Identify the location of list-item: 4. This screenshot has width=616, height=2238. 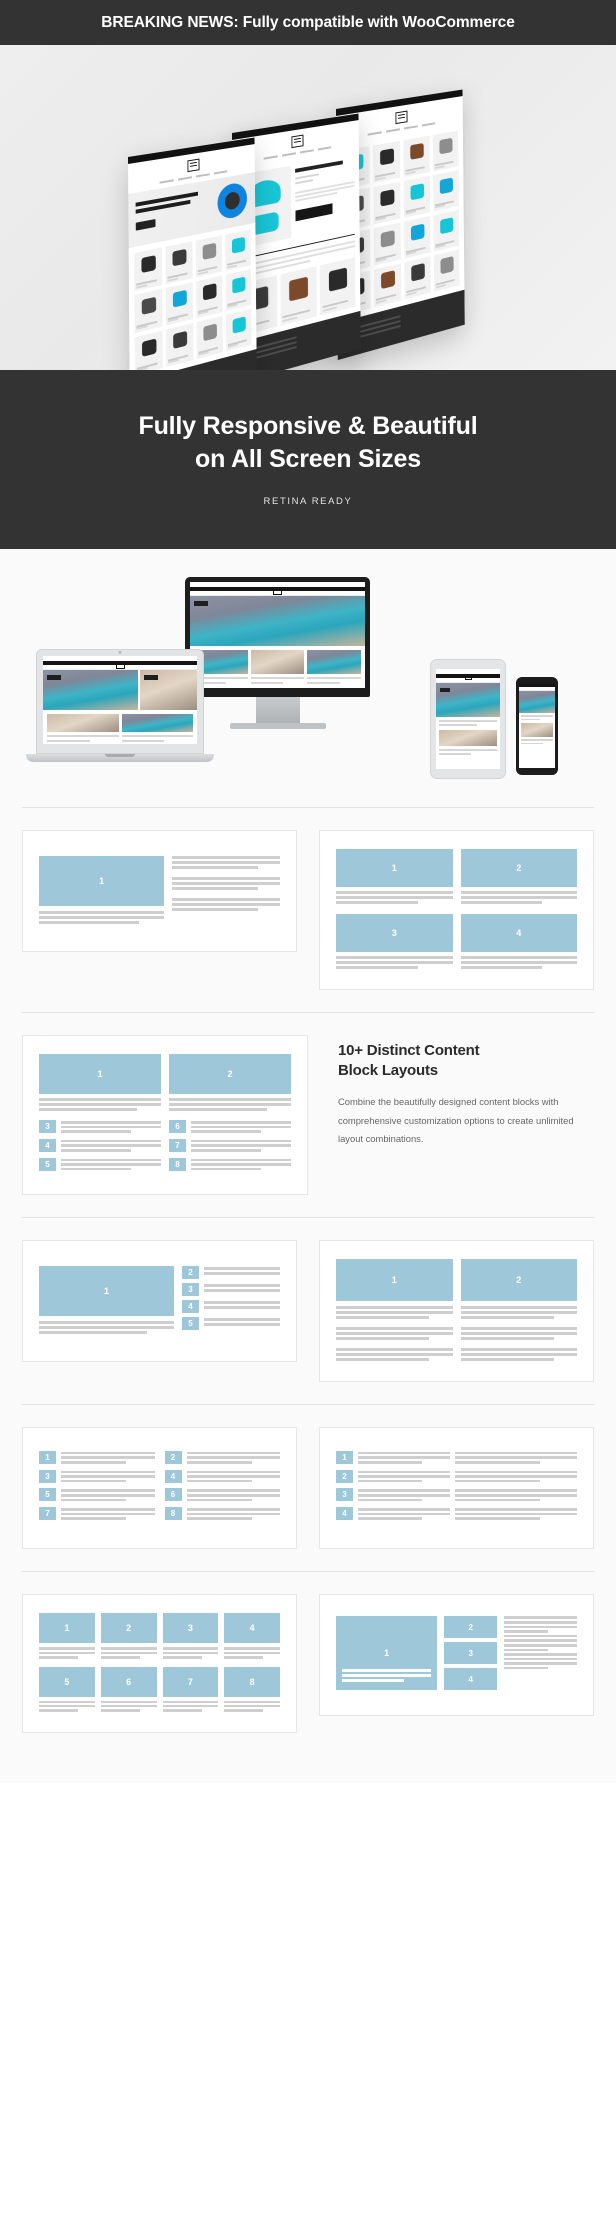
(100, 1146).